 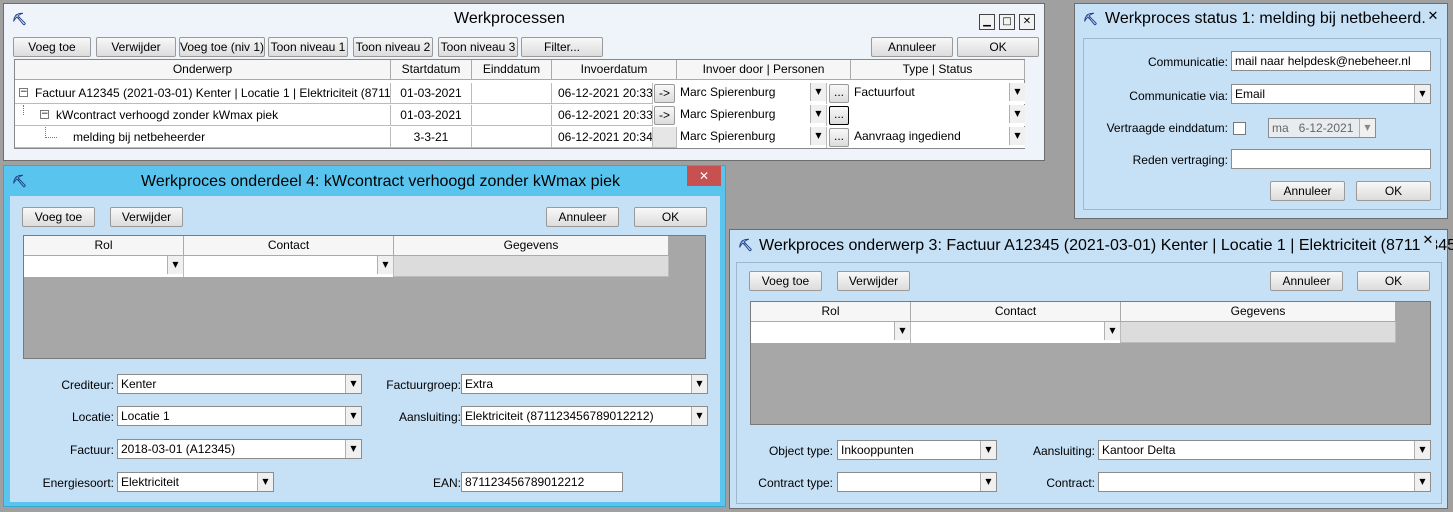 I want to click on col-invoerdatum: Invoerdatum, so click(x=614, y=70).